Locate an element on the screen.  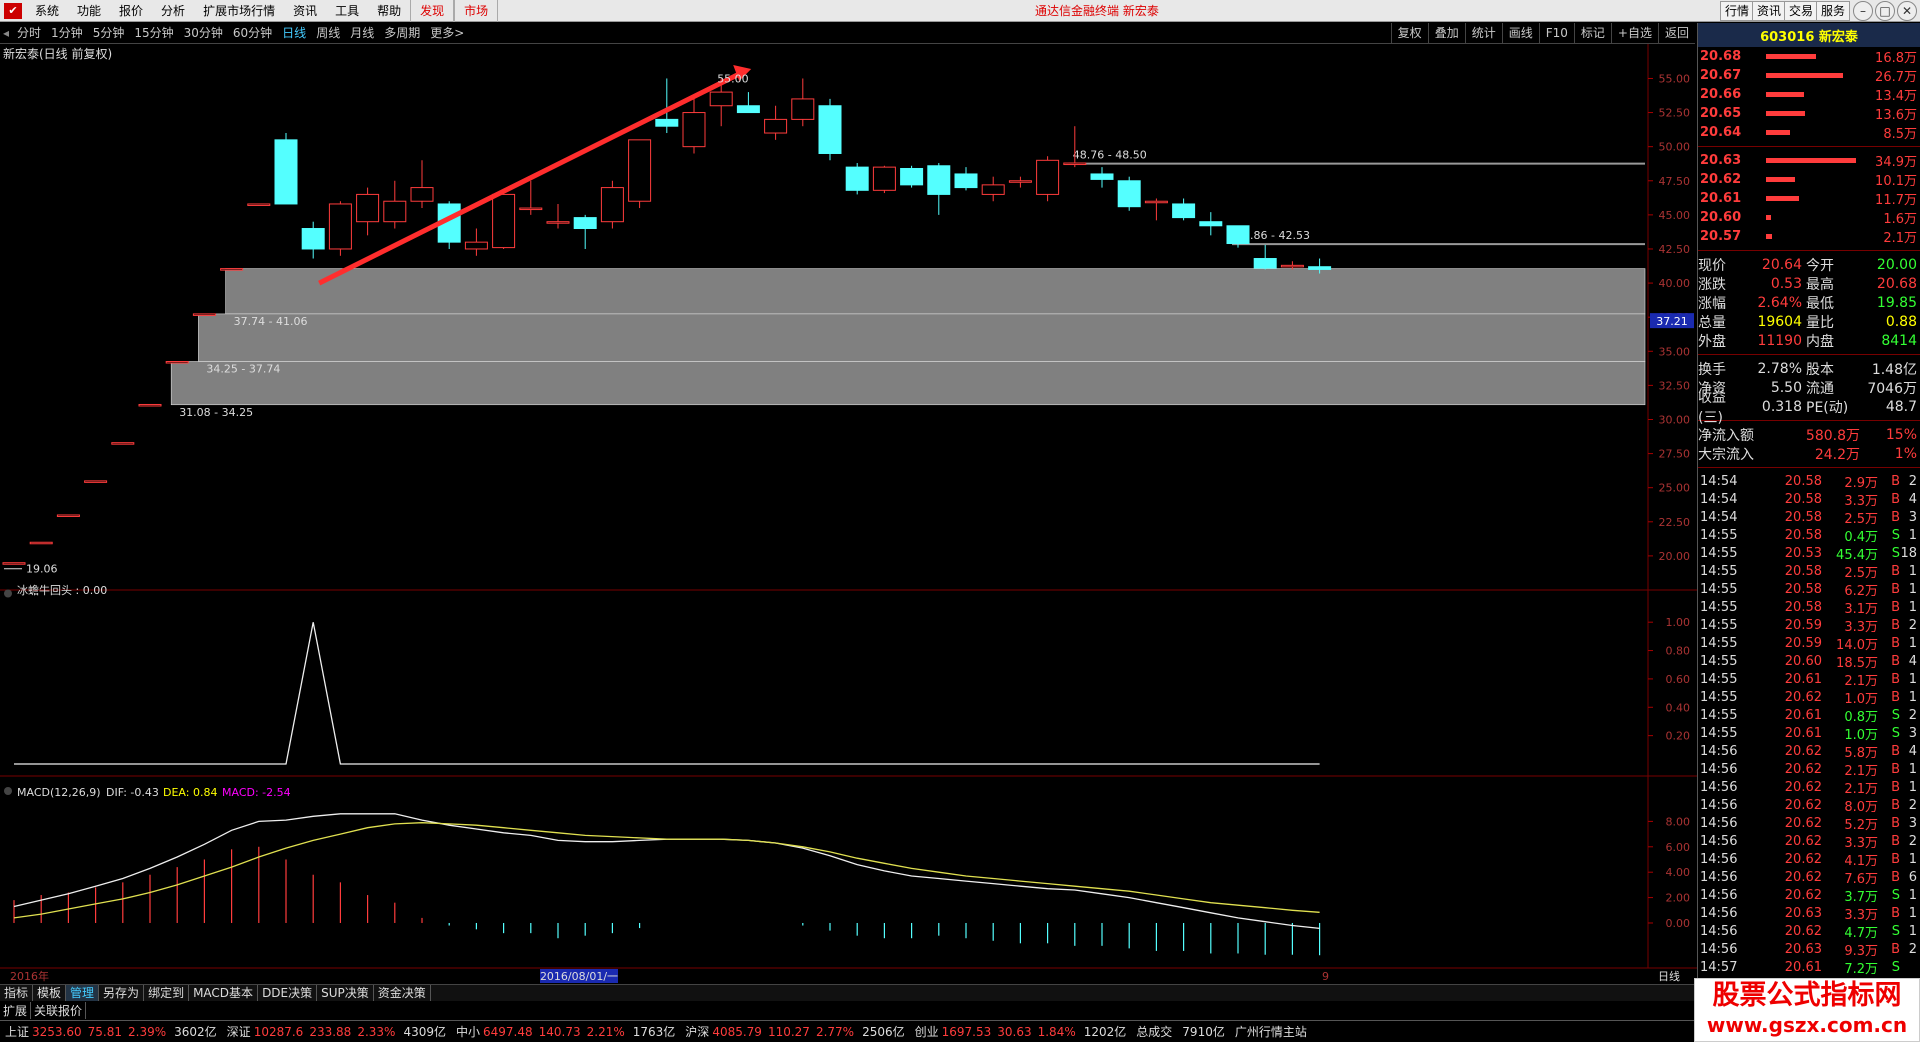
period-tab: 分时 is located at coordinates (29, 33).